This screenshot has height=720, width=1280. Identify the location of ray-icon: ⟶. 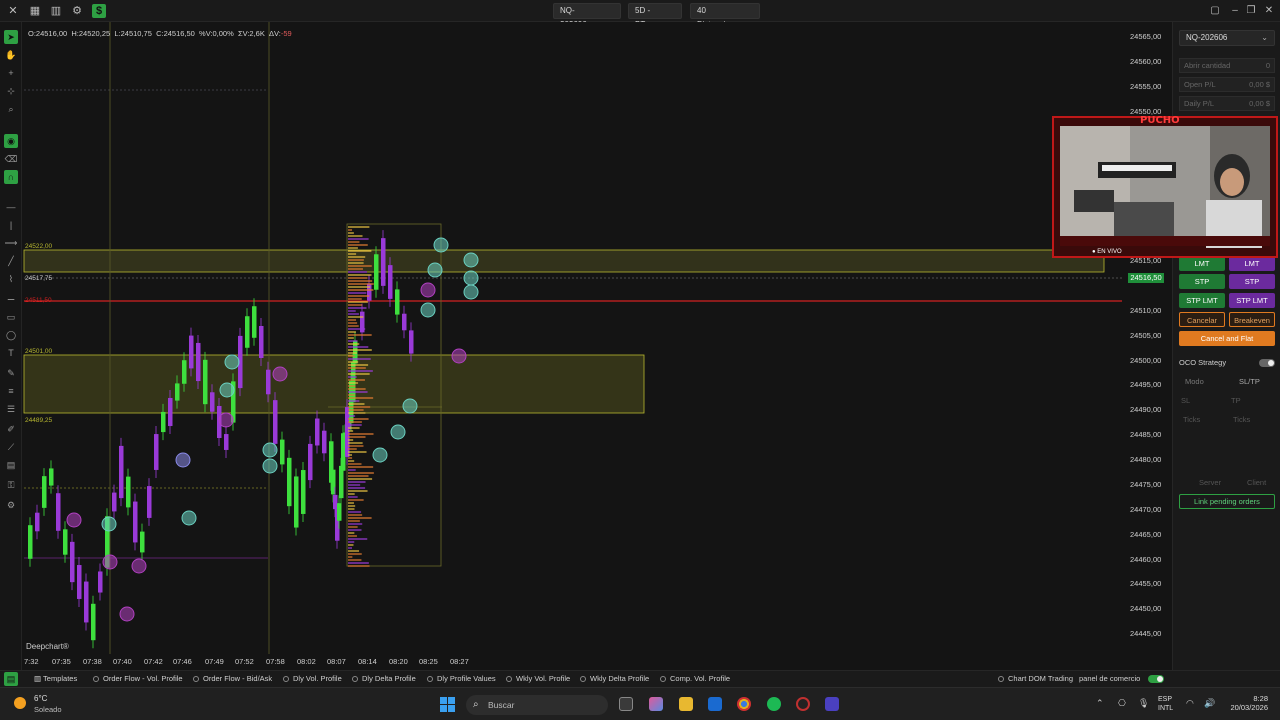
(11, 243).